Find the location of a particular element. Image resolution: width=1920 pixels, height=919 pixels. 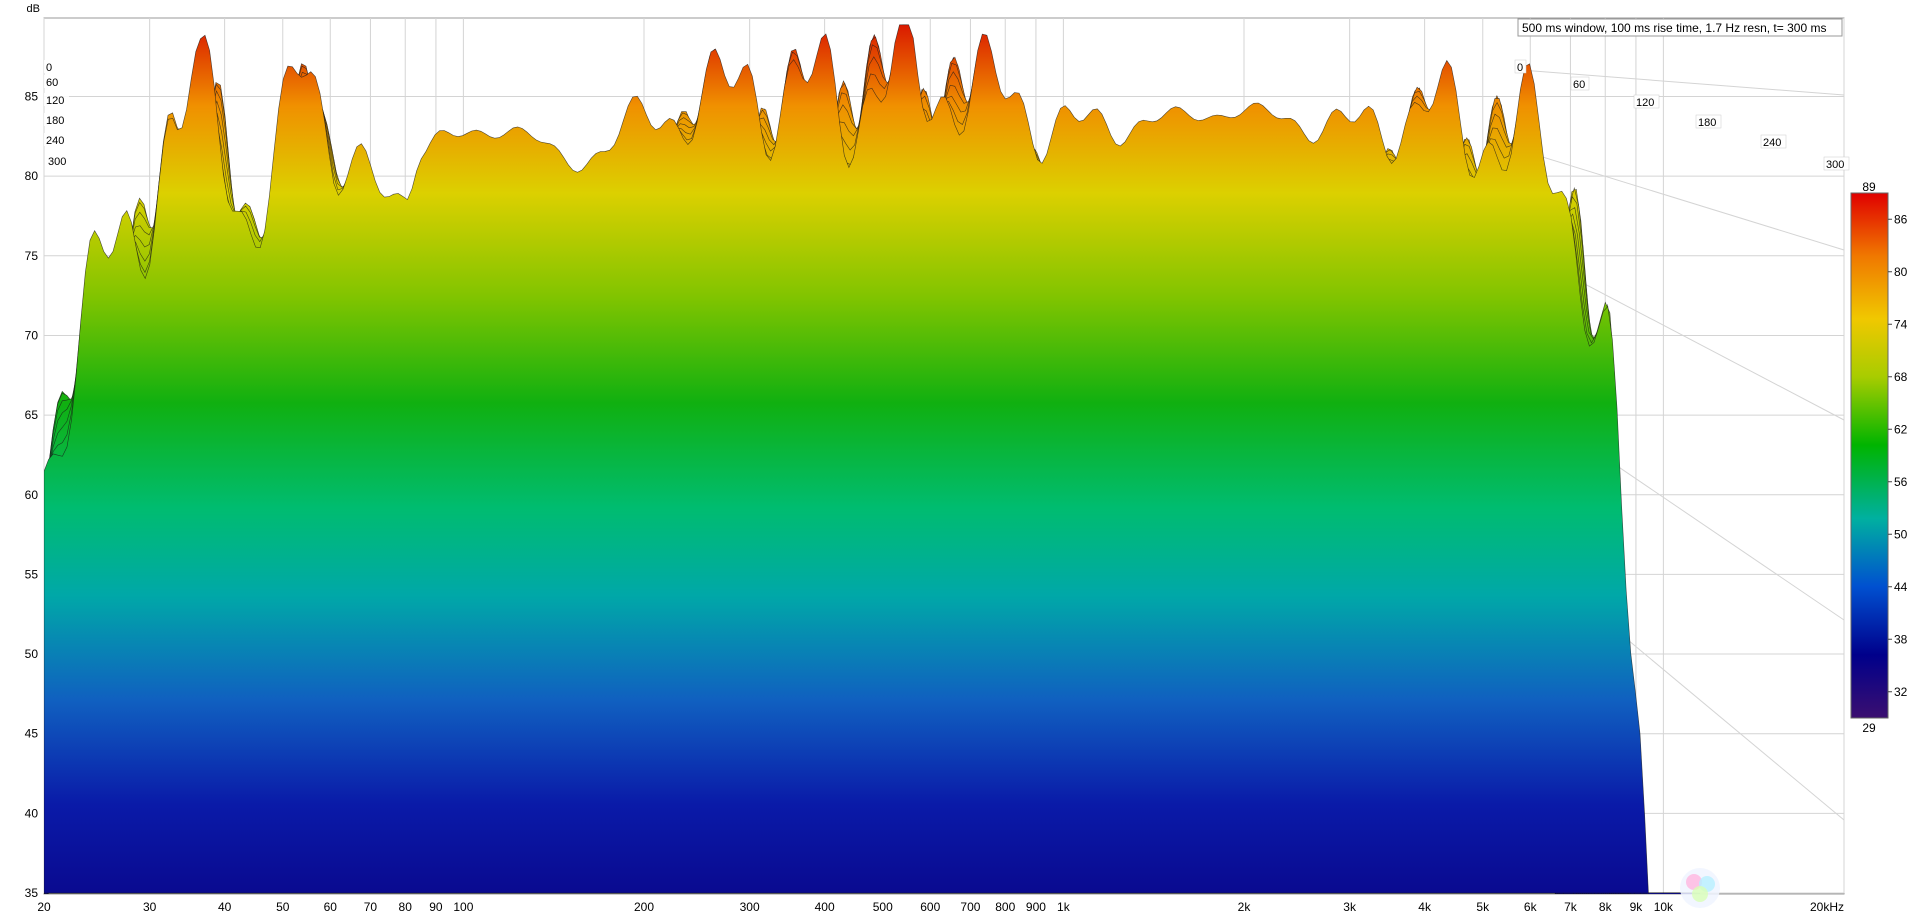

x-tick-label: 6k is located at coordinates (1531, 907).